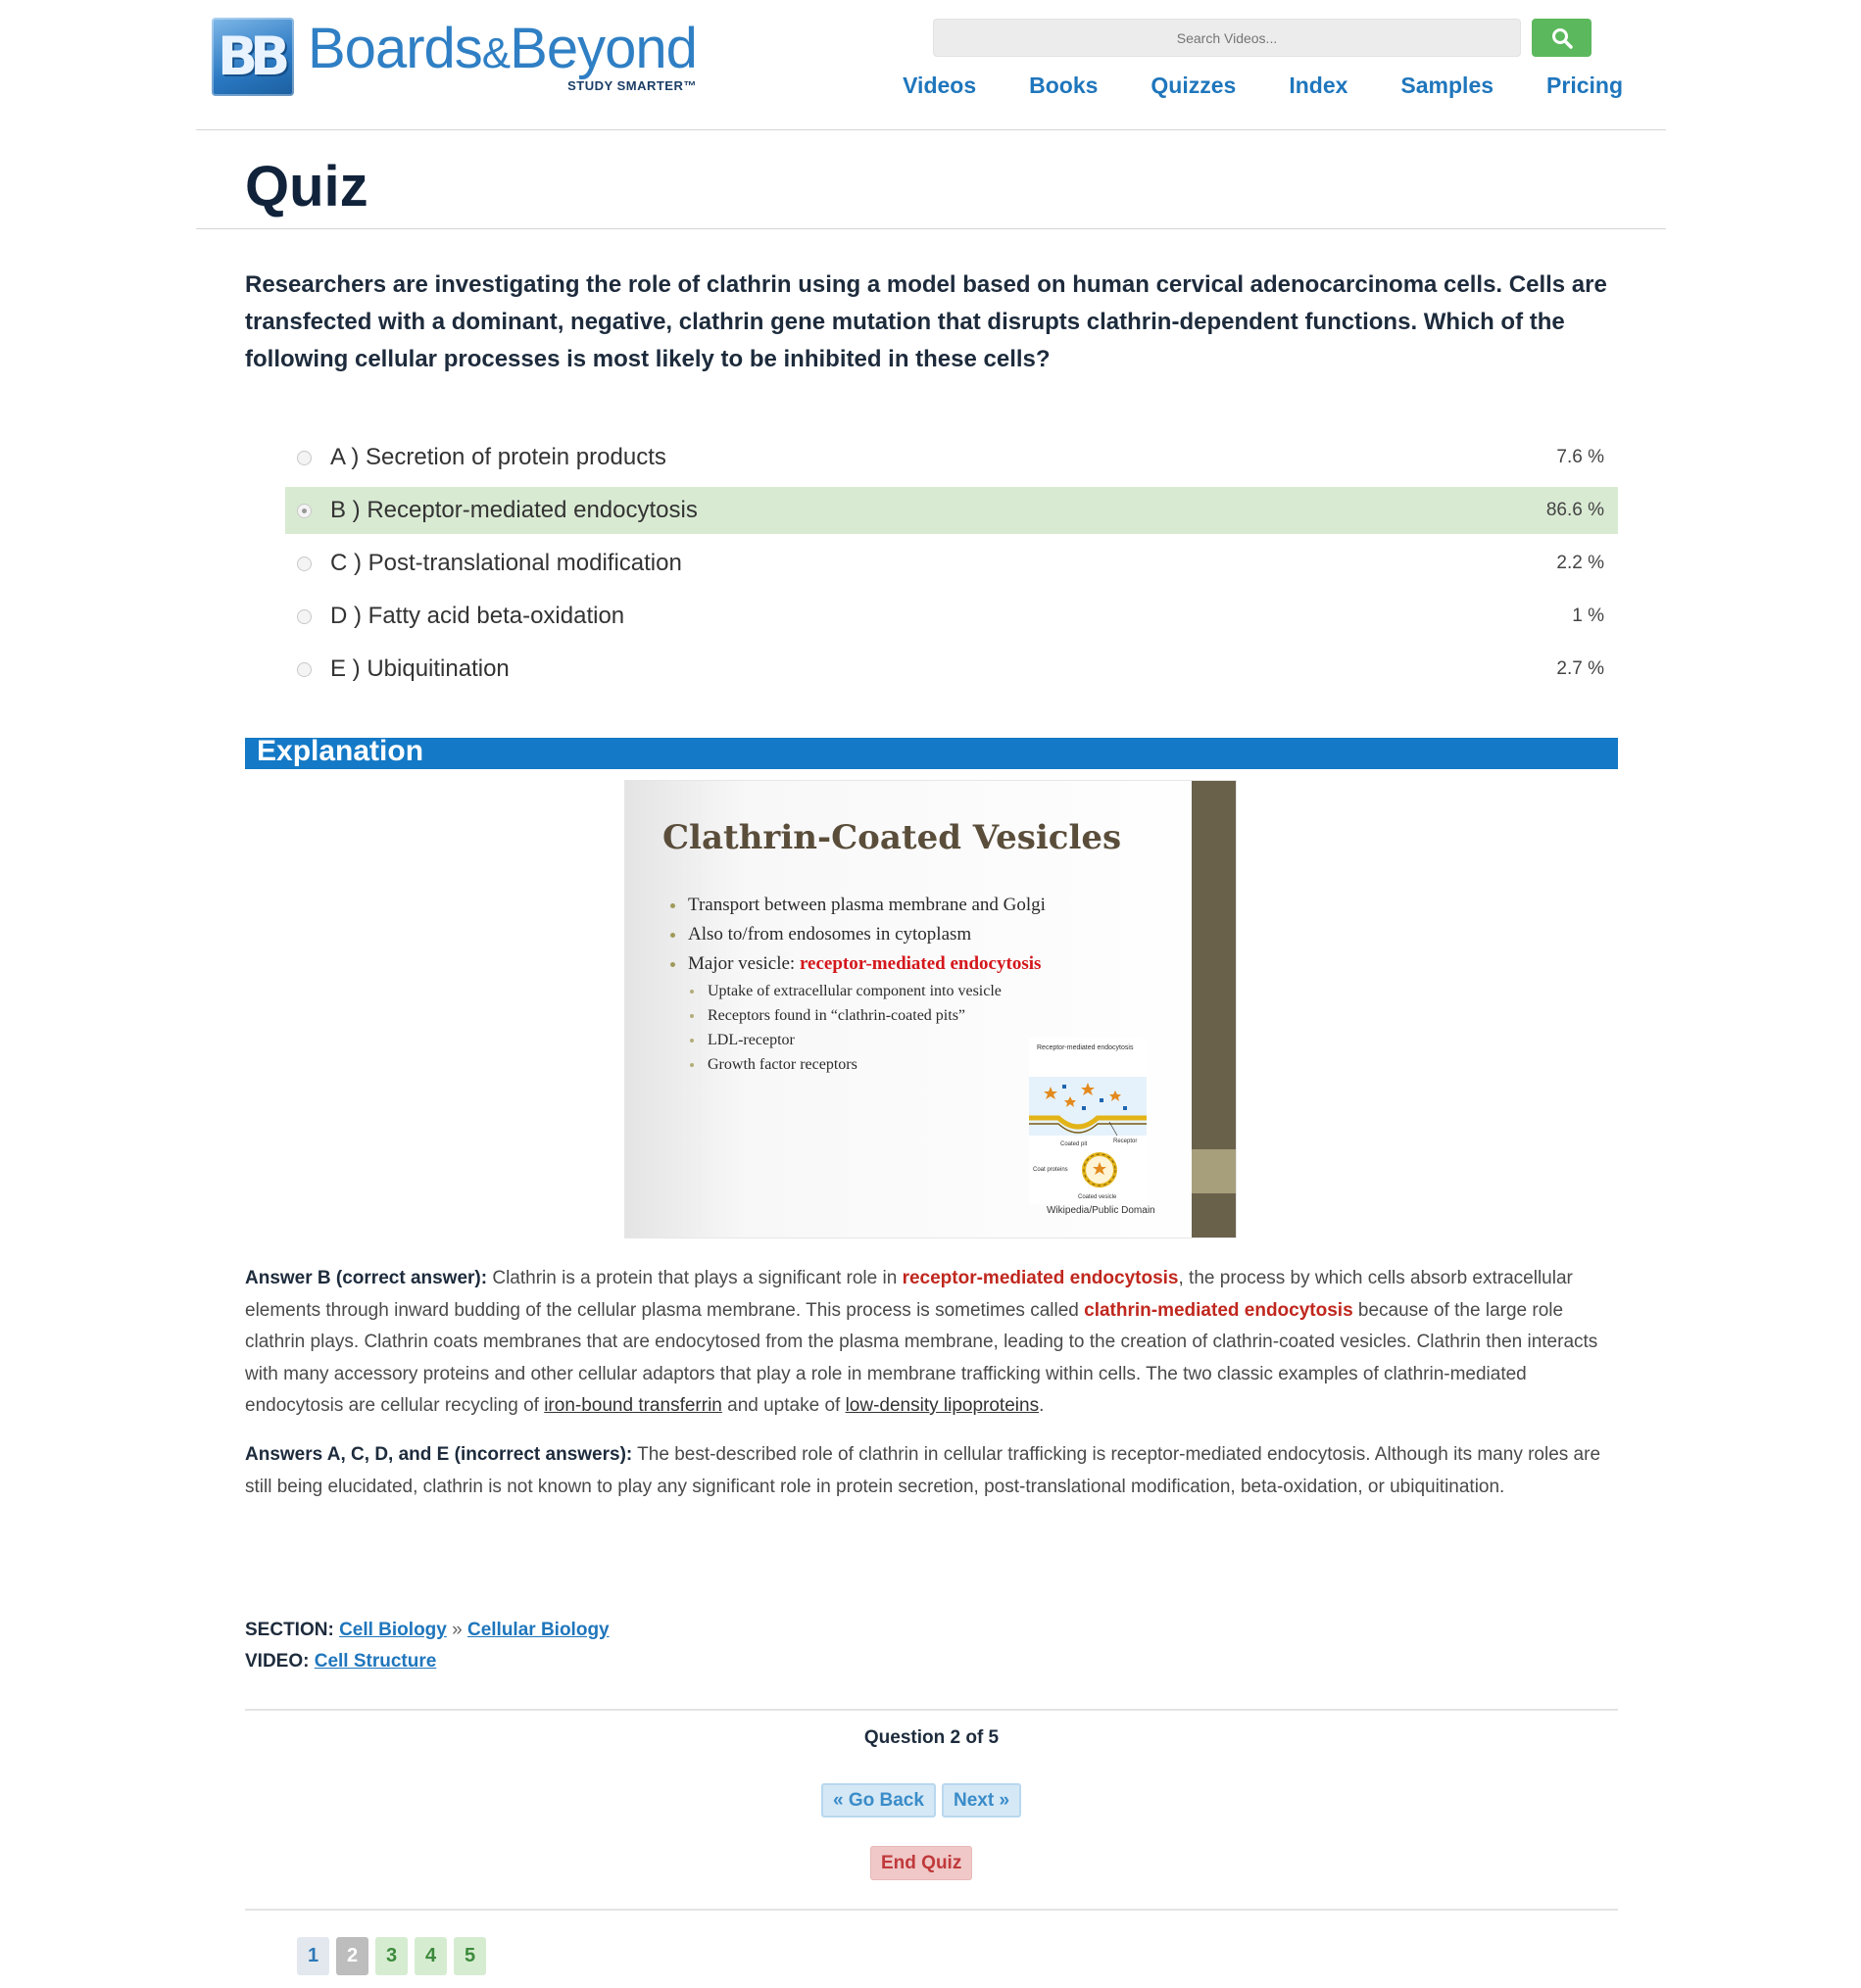  Describe the element at coordinates (514, 510) in the screenshot. I see `option-label: B ) Receptor-mediated endocytosis` at that location.